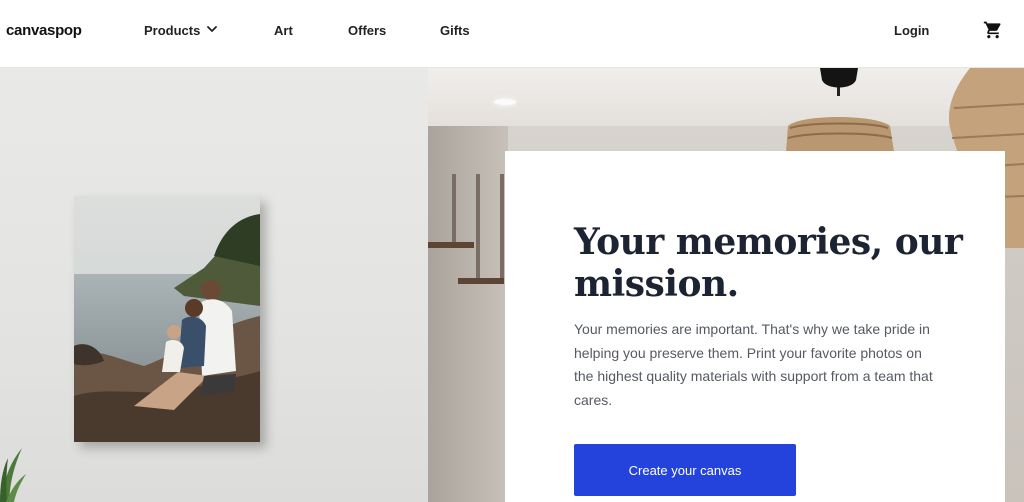 The height and width of the screenshot is (502, 1024). What do you see at coordinates (768, 263) in the screenshot?
I see `hero-heading: Your memories, our mission.` at bounding box center [768, 263].